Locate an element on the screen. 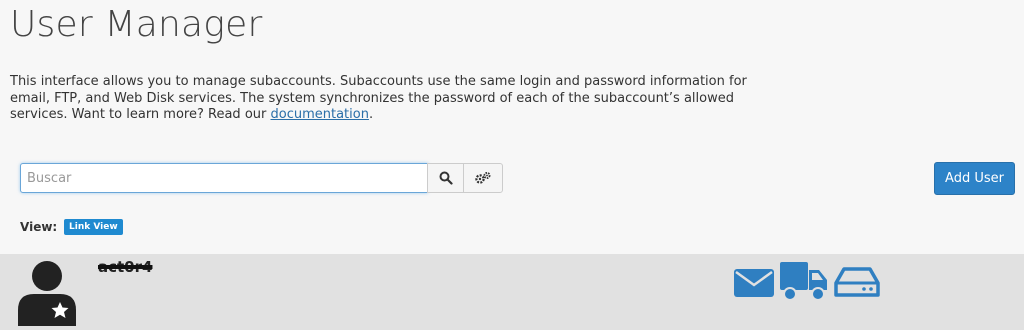 The height and width of the screenshot is (330, 1024). search-icon is located at coordinates (446, 178).